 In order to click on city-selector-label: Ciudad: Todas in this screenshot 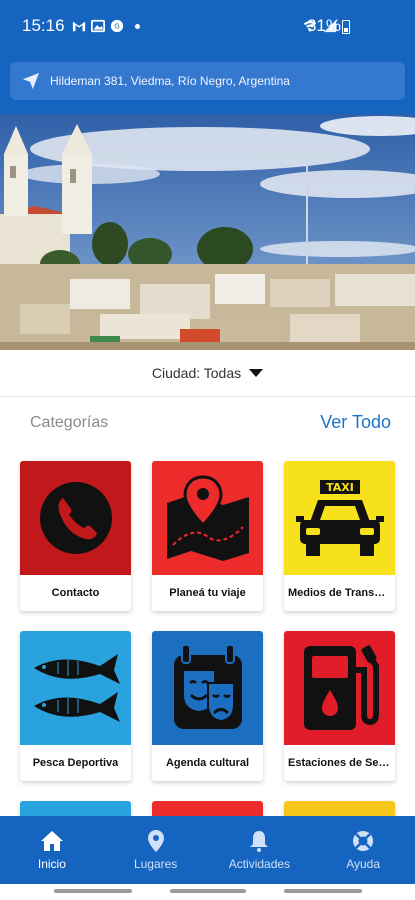, I will do `click(196, 373)`.